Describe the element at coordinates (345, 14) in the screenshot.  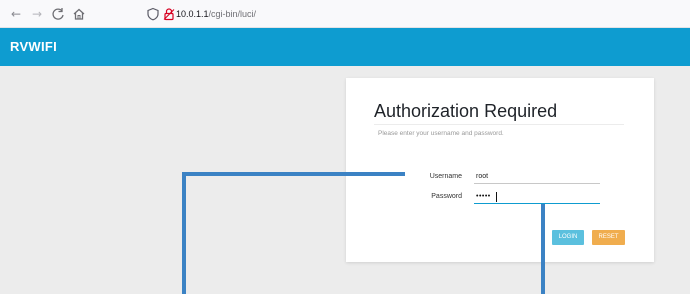
I see `browser-toolbar: ← → 10.0.1.1/cgi-bin/luci/` at that location.